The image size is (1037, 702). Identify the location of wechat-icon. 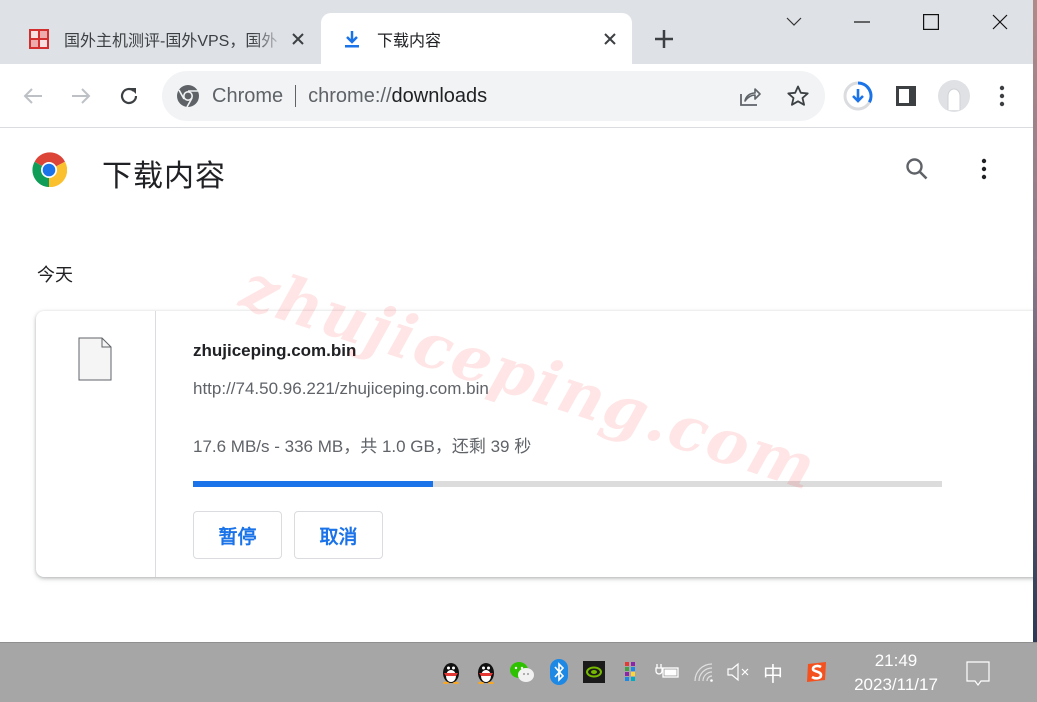
(522, 672).